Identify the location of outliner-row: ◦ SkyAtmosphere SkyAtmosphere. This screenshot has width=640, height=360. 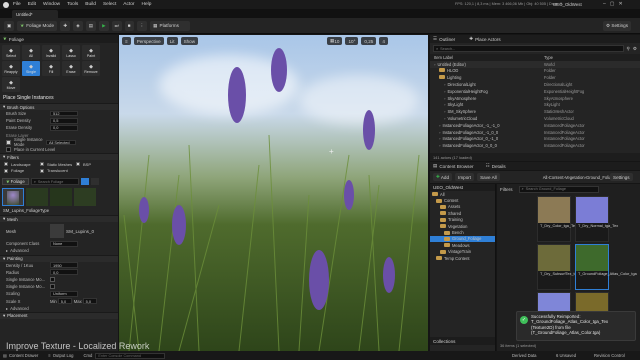
(535, 98).